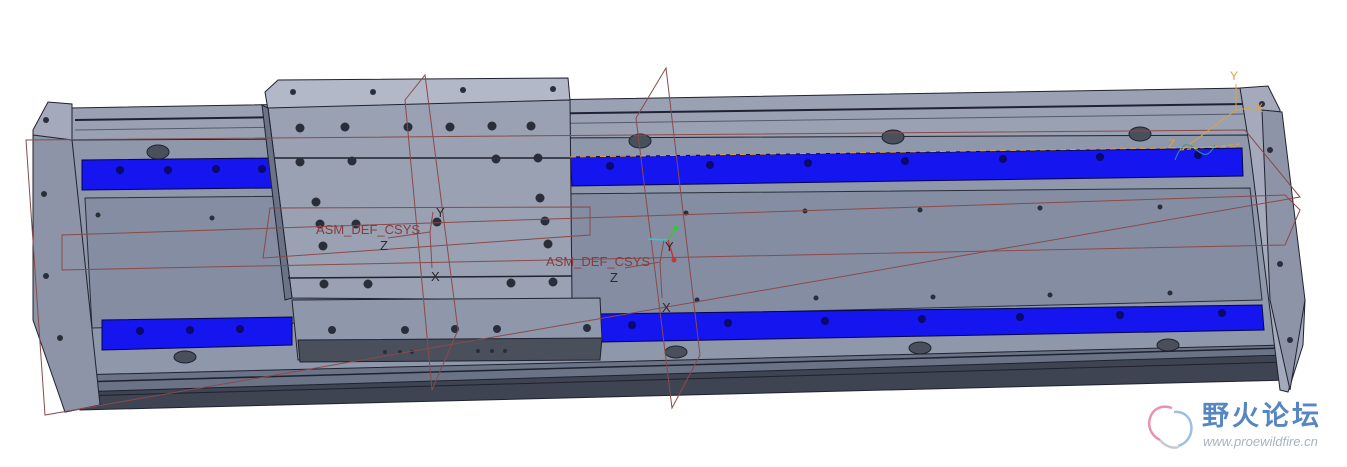 This screenshot has width=1347, height=467. What do you see at coordinates (384, 245) in the screenshot?
I see `axis-z-label-carriage: Z` at bounding box center [384, 245].